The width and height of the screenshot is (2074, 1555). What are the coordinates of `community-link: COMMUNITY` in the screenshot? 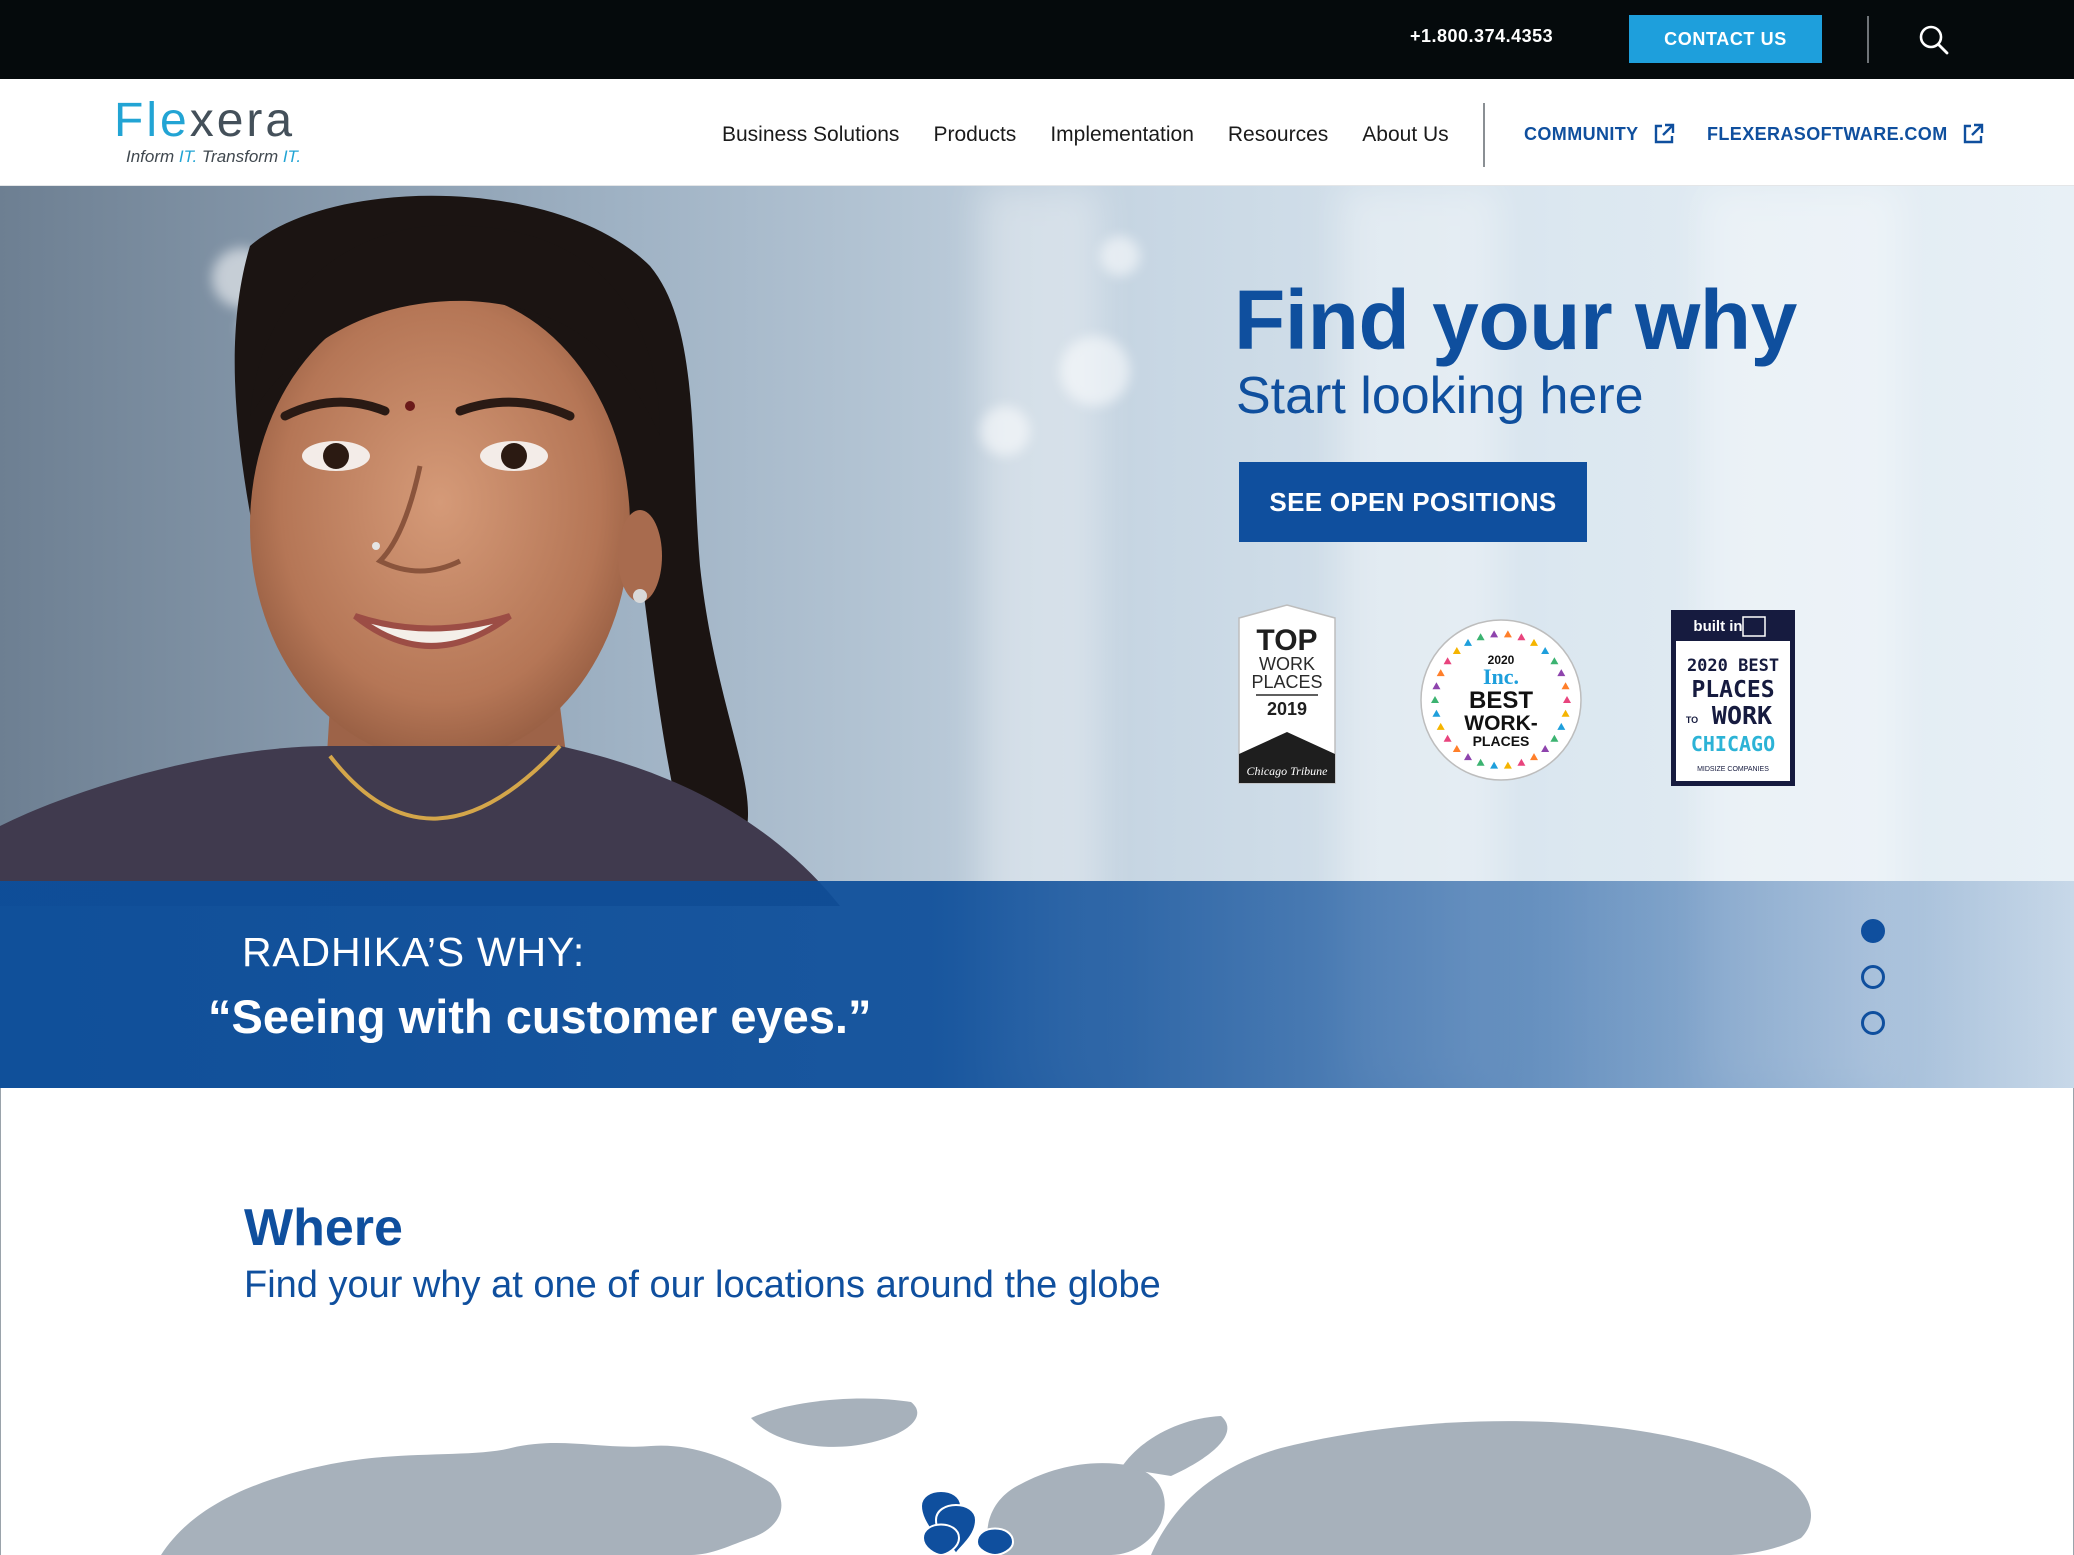 It's located at (1599, 134).